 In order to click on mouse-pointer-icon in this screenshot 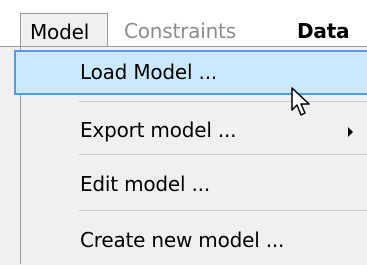, I will do `click(300, 101)`.